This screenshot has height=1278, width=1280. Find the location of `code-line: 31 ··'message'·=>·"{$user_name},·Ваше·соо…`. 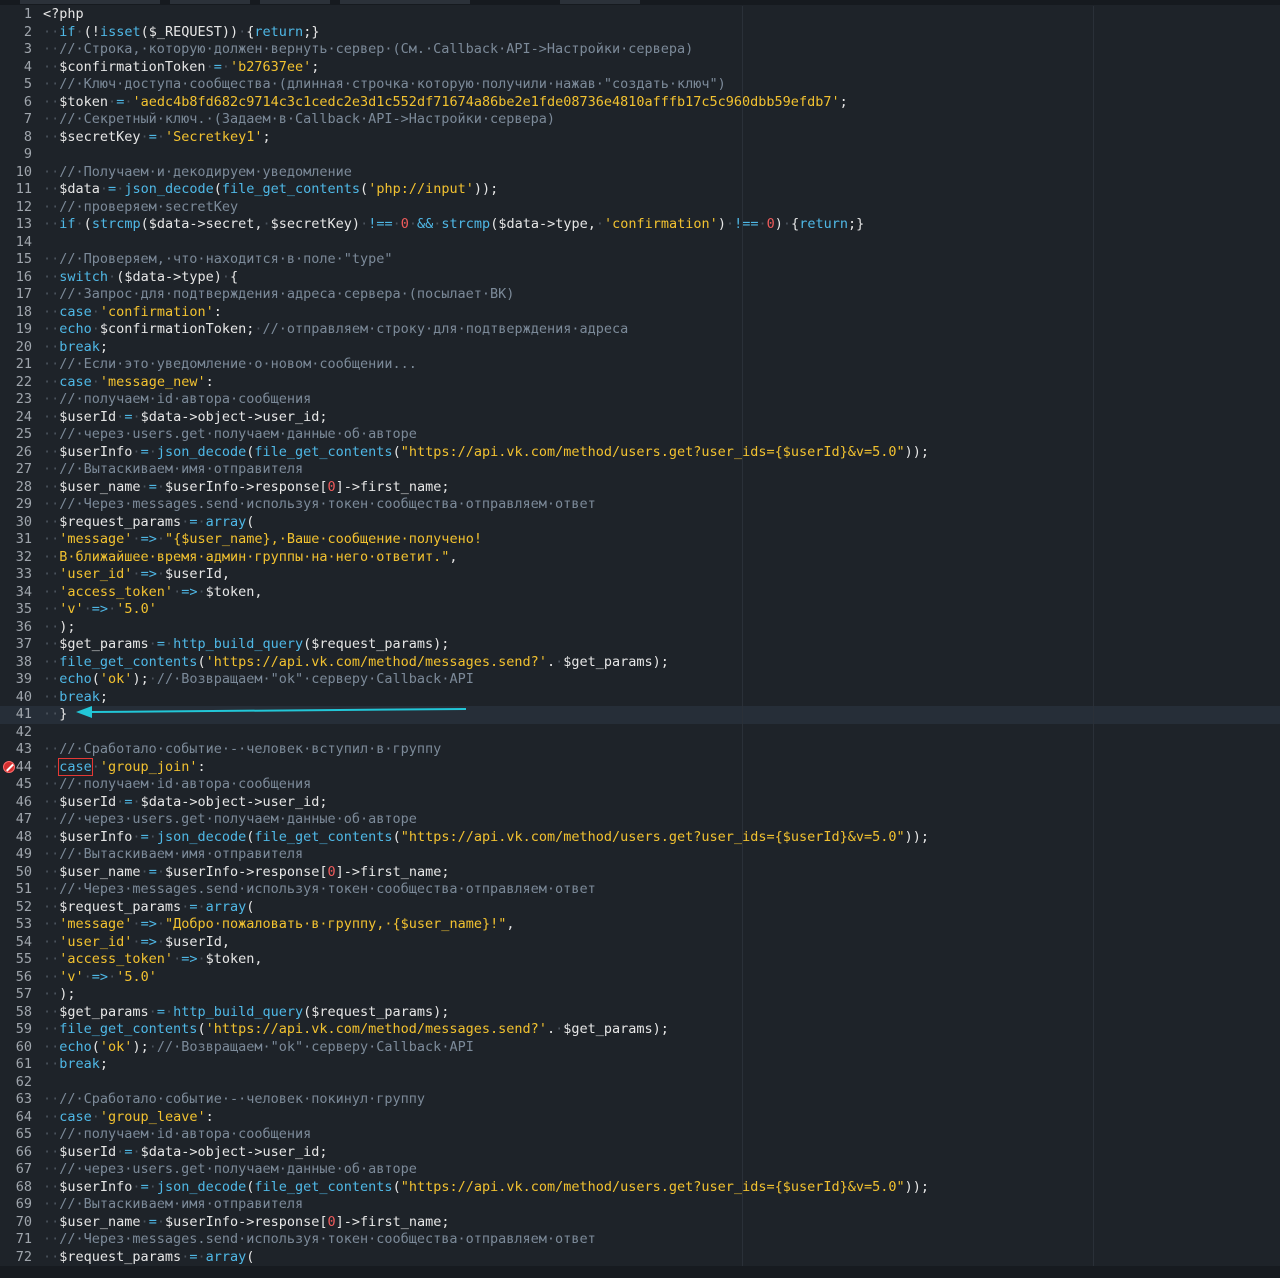

code-line: 31 ··'message'·=>·"{$user_name},·Ваше·соо… is located at coordinates (640, 540).